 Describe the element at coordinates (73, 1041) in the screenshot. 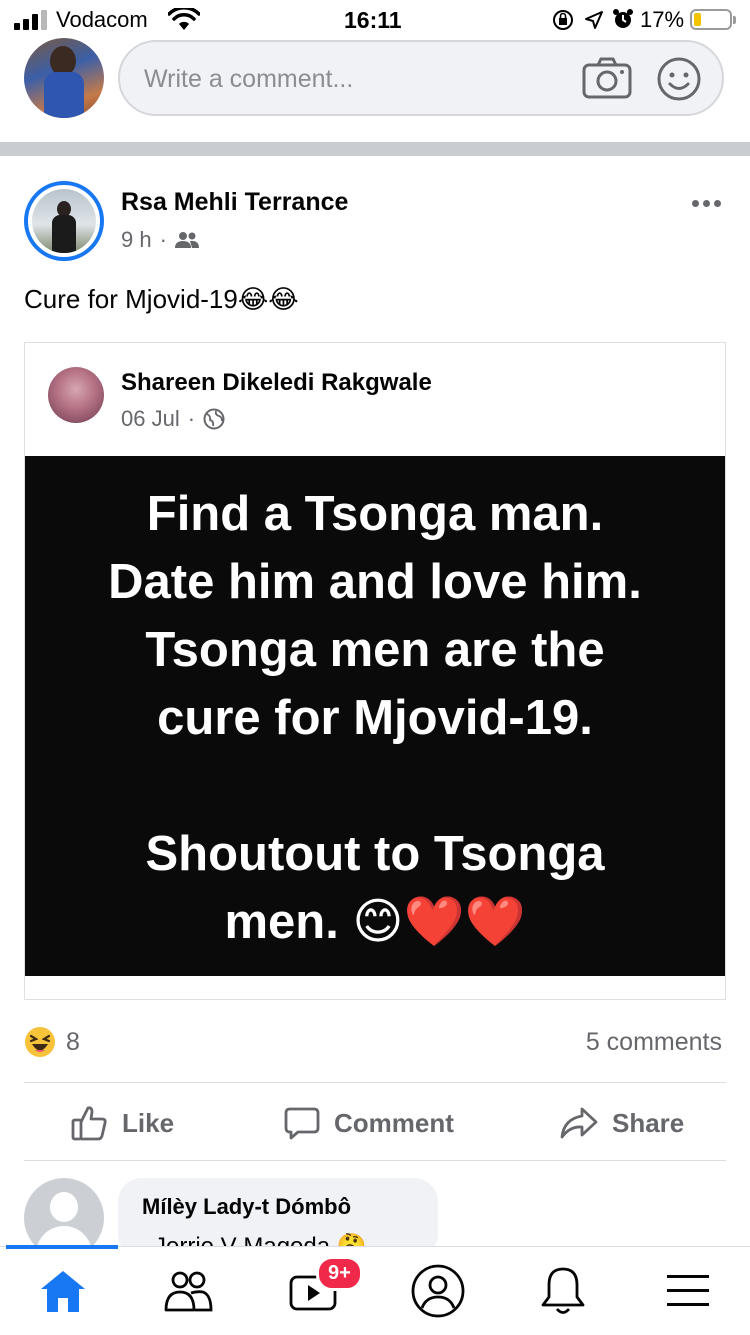

I see `reaction-count: 8` at that location.